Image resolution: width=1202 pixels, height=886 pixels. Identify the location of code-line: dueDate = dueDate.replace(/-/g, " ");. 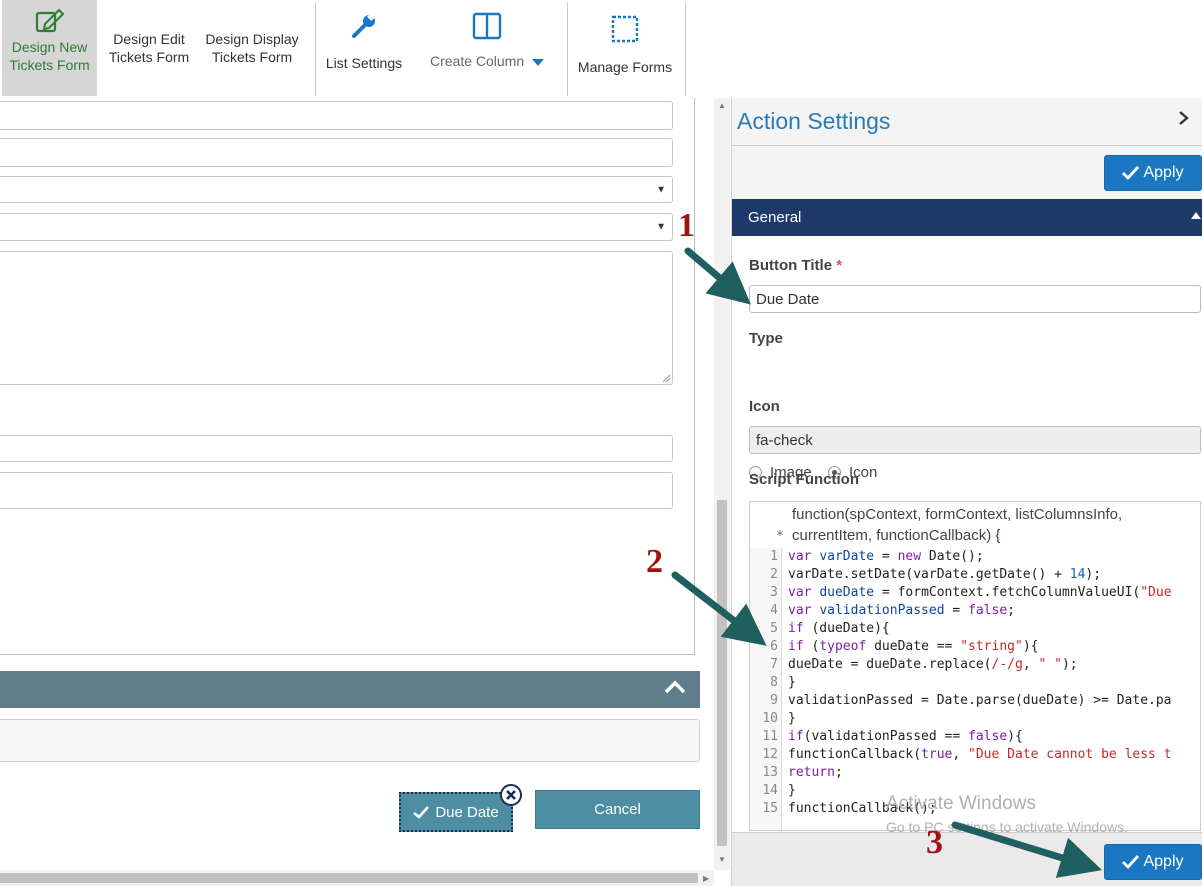
(933, 664).